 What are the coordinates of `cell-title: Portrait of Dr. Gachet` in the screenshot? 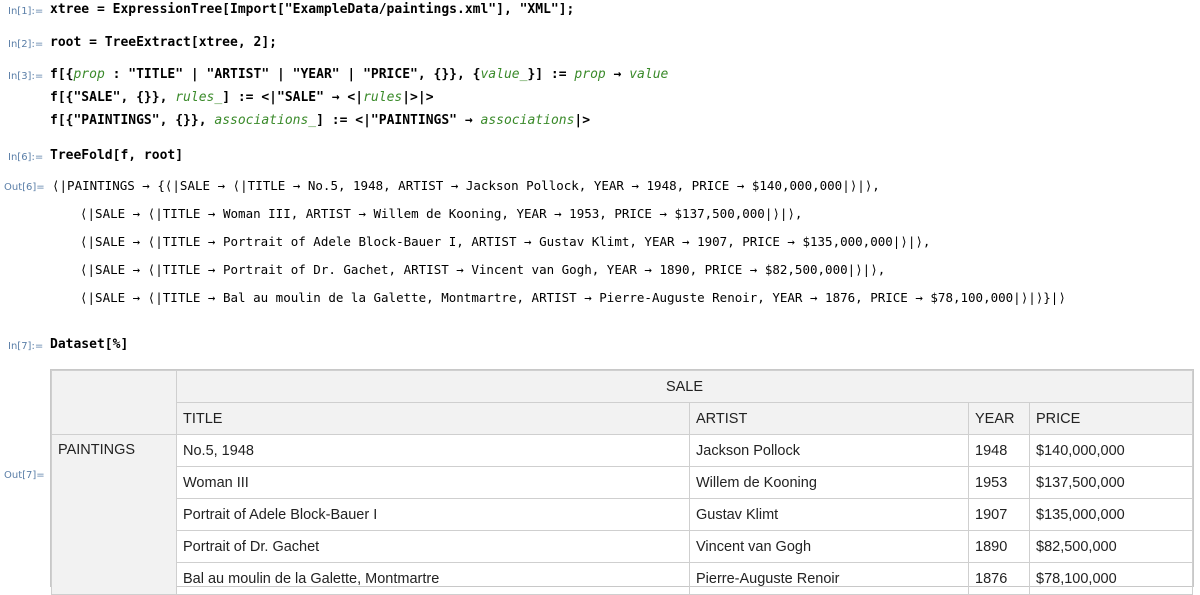 It's located at (433, 546).